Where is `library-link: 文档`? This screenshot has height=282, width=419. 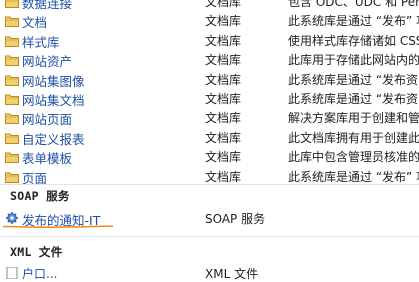 library-link: 文档 is located at coordinates (34, 21).